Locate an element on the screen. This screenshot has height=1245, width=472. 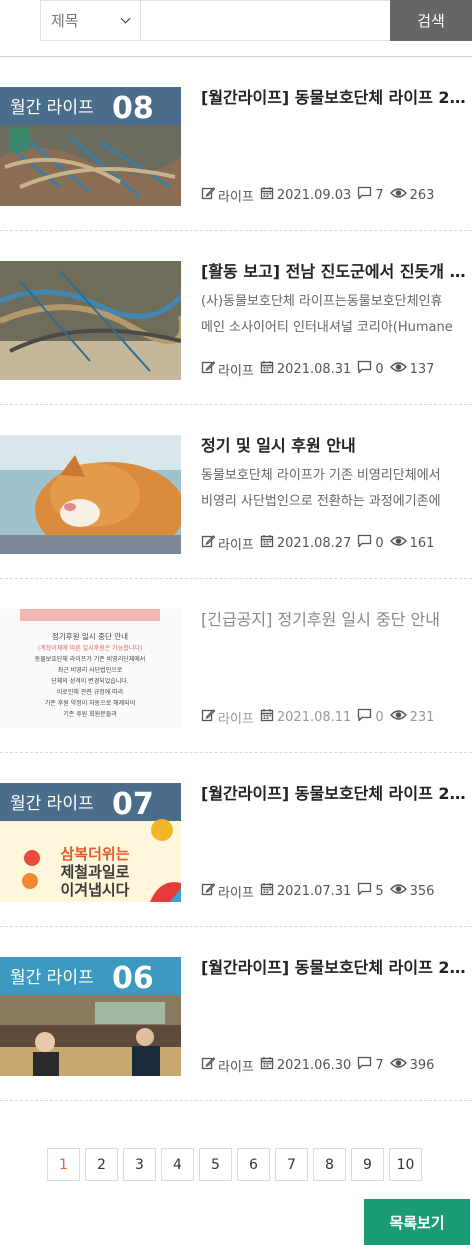
view-count: 396 is located at coordinates (422, 1065).